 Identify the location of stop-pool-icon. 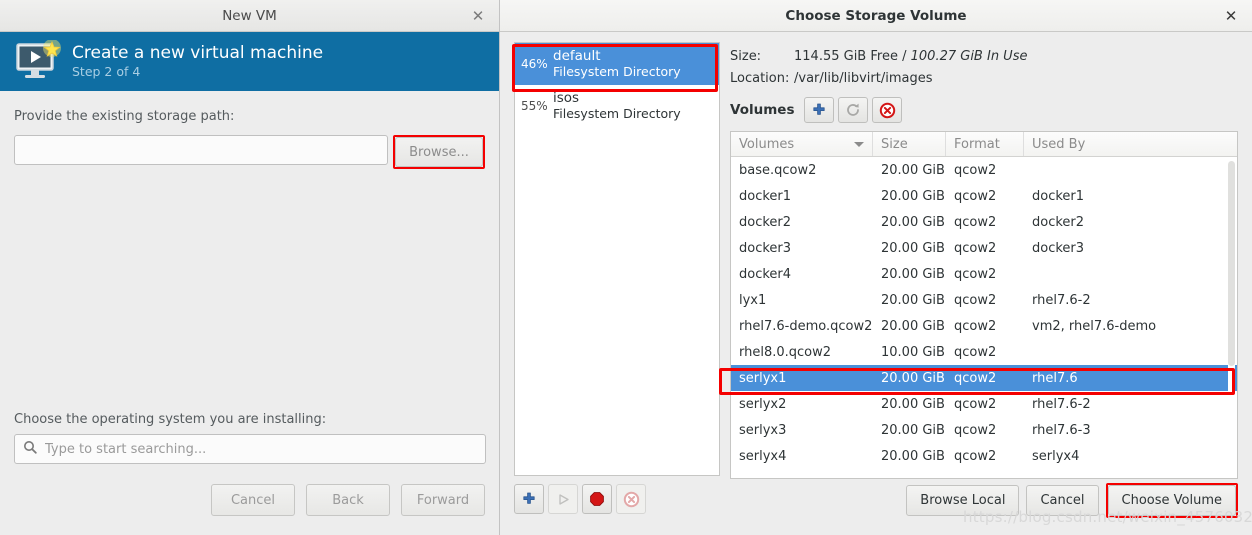
(597, 499).